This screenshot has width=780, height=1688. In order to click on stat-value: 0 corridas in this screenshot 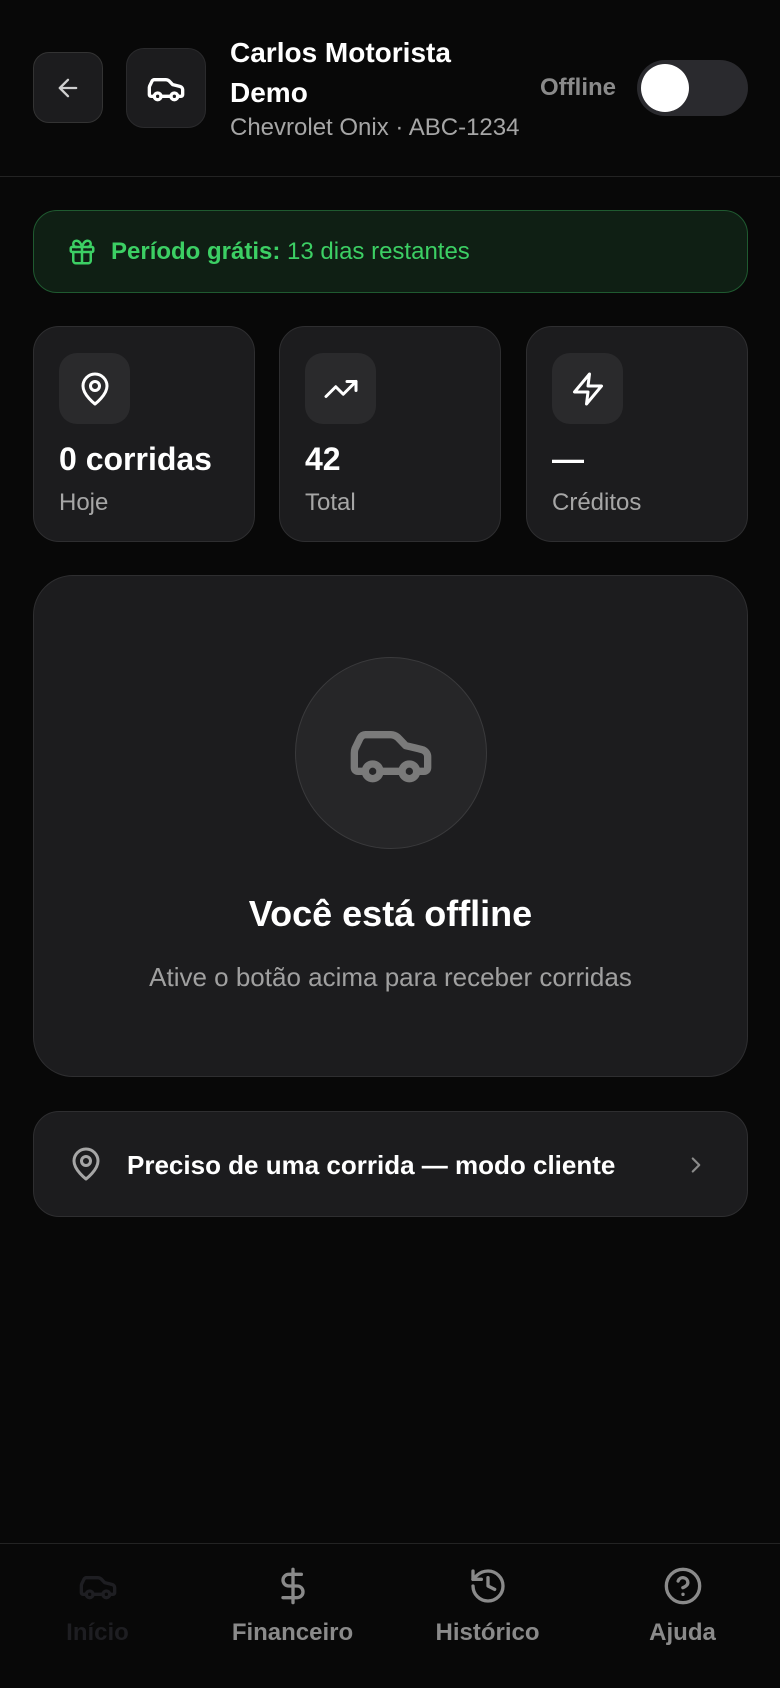, I will do `click(135, 459)`.